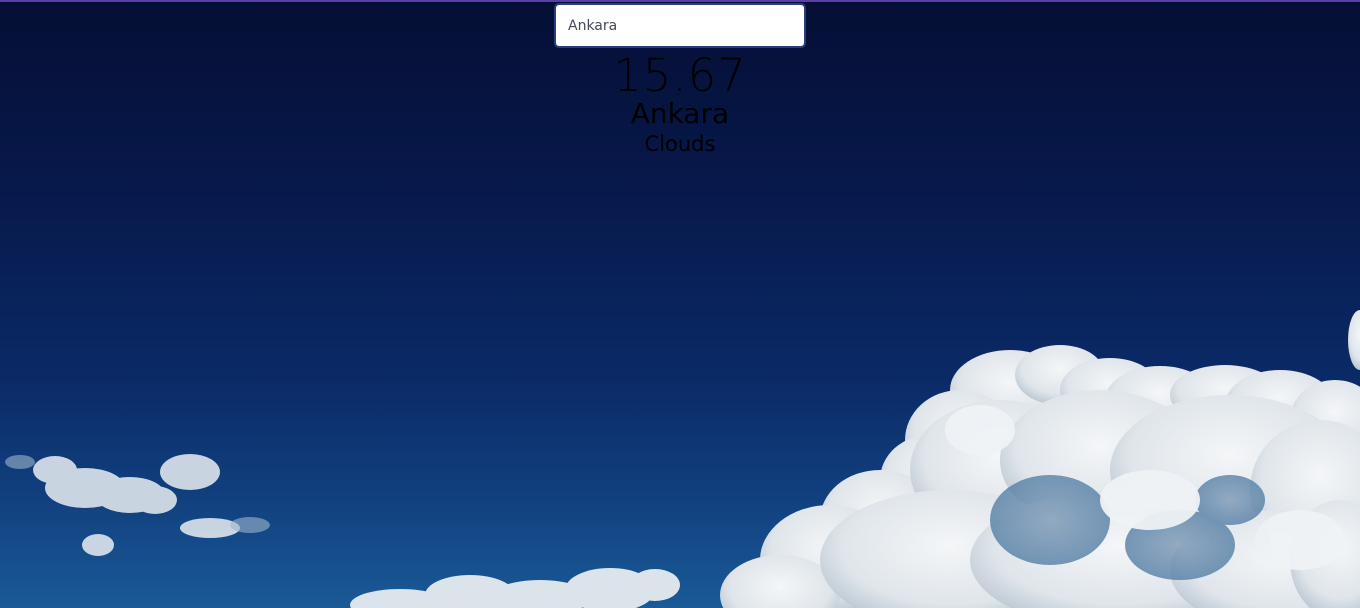 The image size is (1360, 608). Describe the element at coordinates (680, 113) in the screenshot. I see `city-name: Ankara` at that location.